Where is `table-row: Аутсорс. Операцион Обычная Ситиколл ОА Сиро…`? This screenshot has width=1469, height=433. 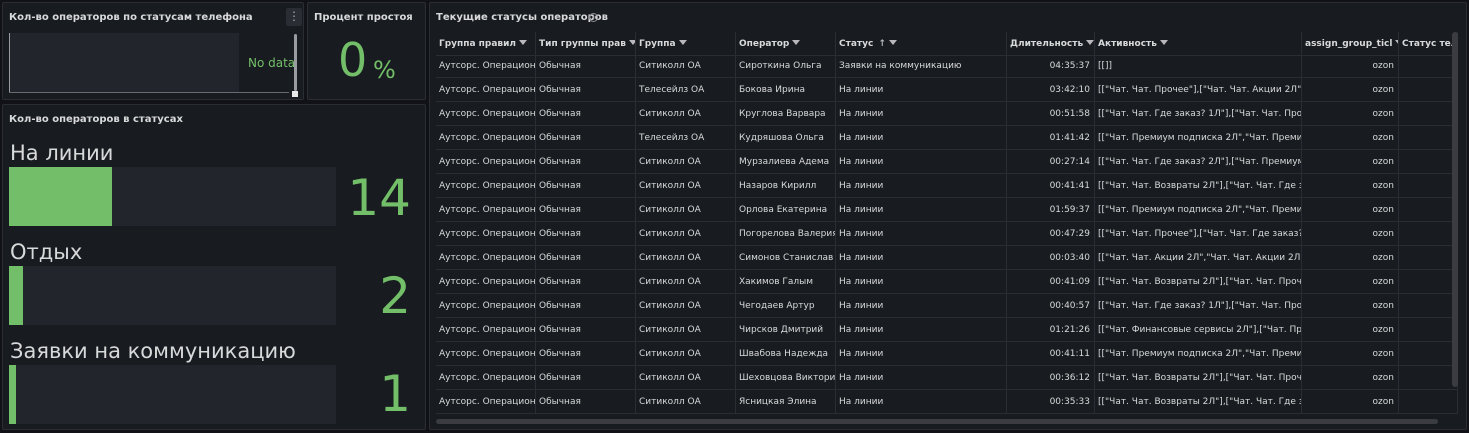
table-row: Аутсорс. Операцион Обычная Ситиколл ОА Сиро… is located at coordinates (947, 66).